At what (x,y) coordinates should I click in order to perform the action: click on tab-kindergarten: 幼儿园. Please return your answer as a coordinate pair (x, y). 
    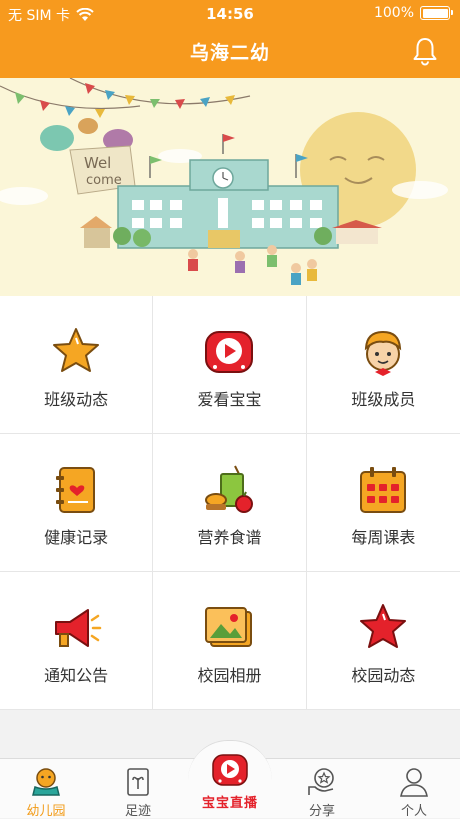
    Looking at the image, I should click on (46, 789).